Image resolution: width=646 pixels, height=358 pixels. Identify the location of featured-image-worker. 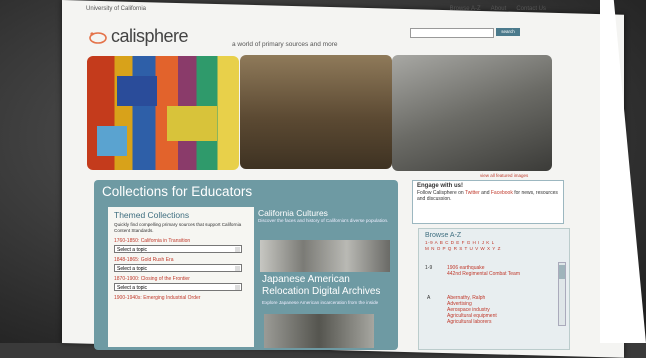
(472, 113).